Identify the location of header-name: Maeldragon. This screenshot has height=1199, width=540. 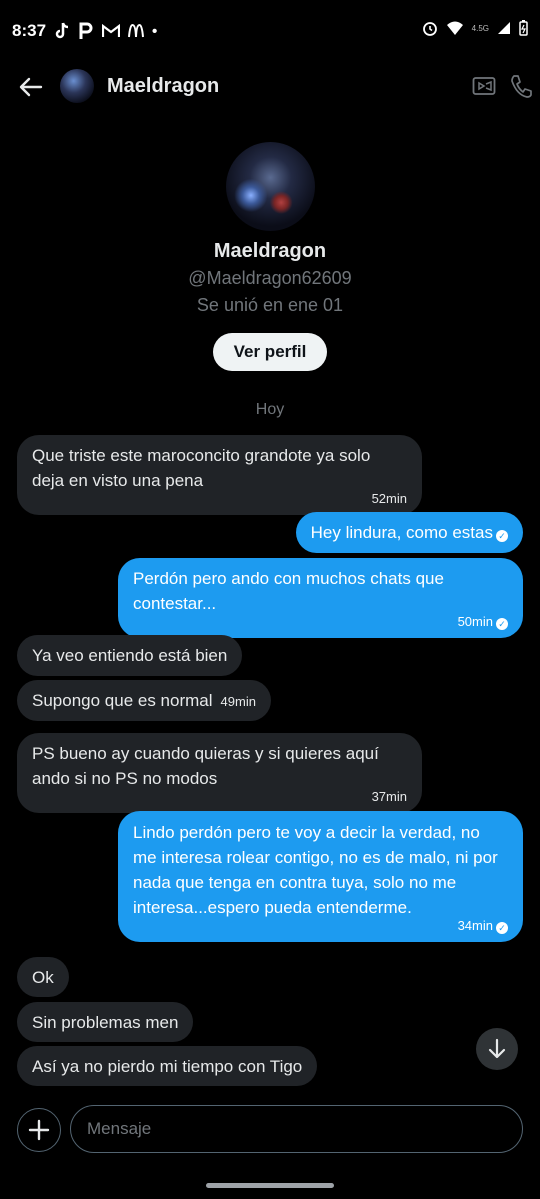
(163, 86).